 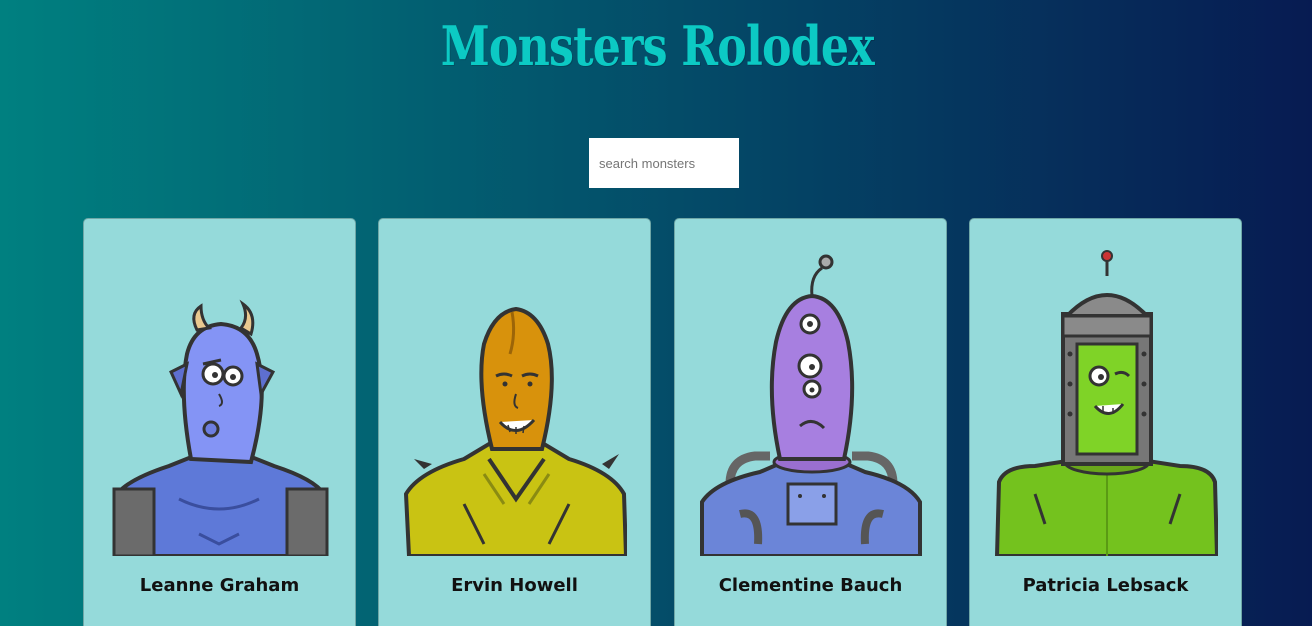 I want to click on monster-card: Leanne Graham, so click(x=219, y=422).